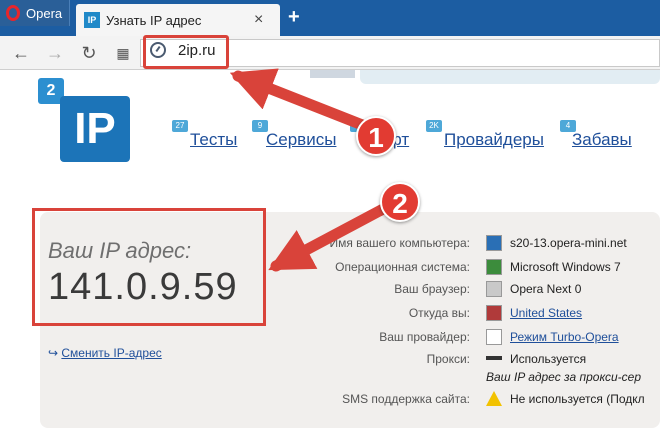 The height and width of the screenshot is (440, 660). Describe the element at coordinates (317, 170) in the screenshot. I see `annotation-arrows` at that location.